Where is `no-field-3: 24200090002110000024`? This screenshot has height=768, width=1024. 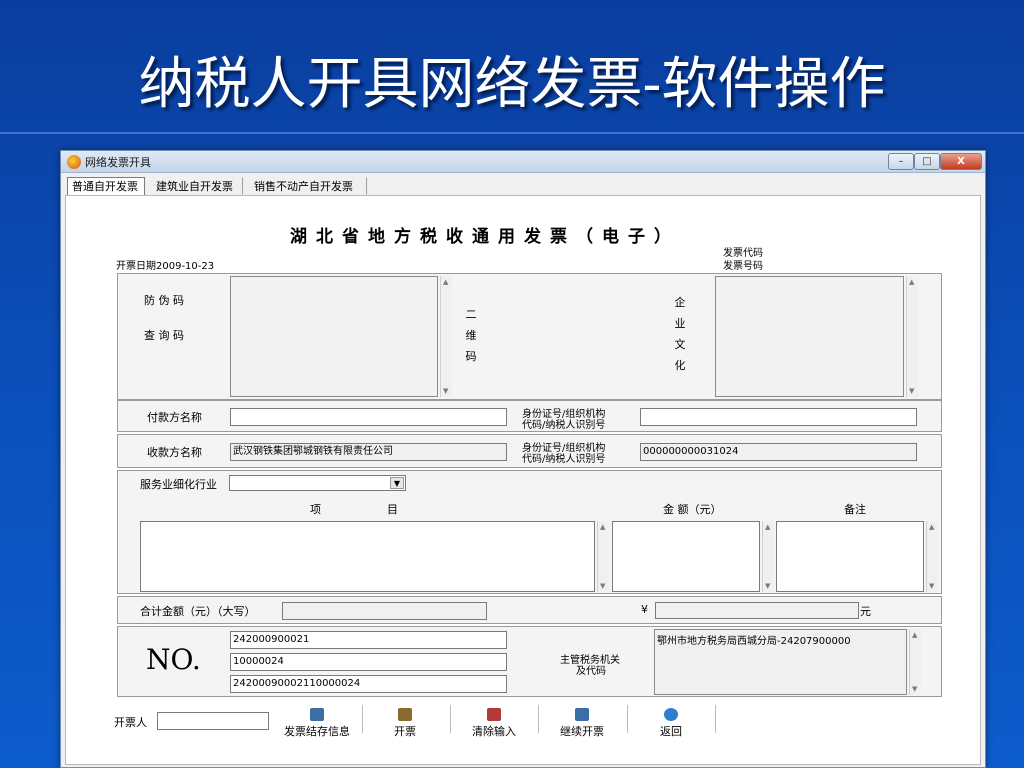 no-field-3: 24200090002110000024 is located at coordinates (368, 684).